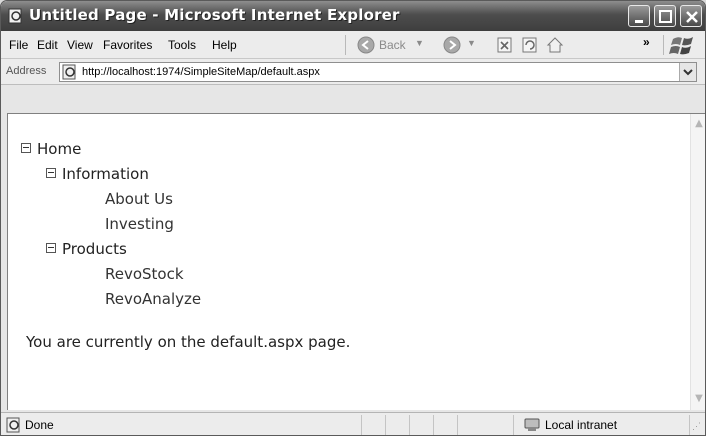 The height and width of the screenshot is (436, 706). What do you see at coordinates (139, 199) in the screenshot?
I see `tree-node-about-us: About Us` at bounding box center [139, 199].